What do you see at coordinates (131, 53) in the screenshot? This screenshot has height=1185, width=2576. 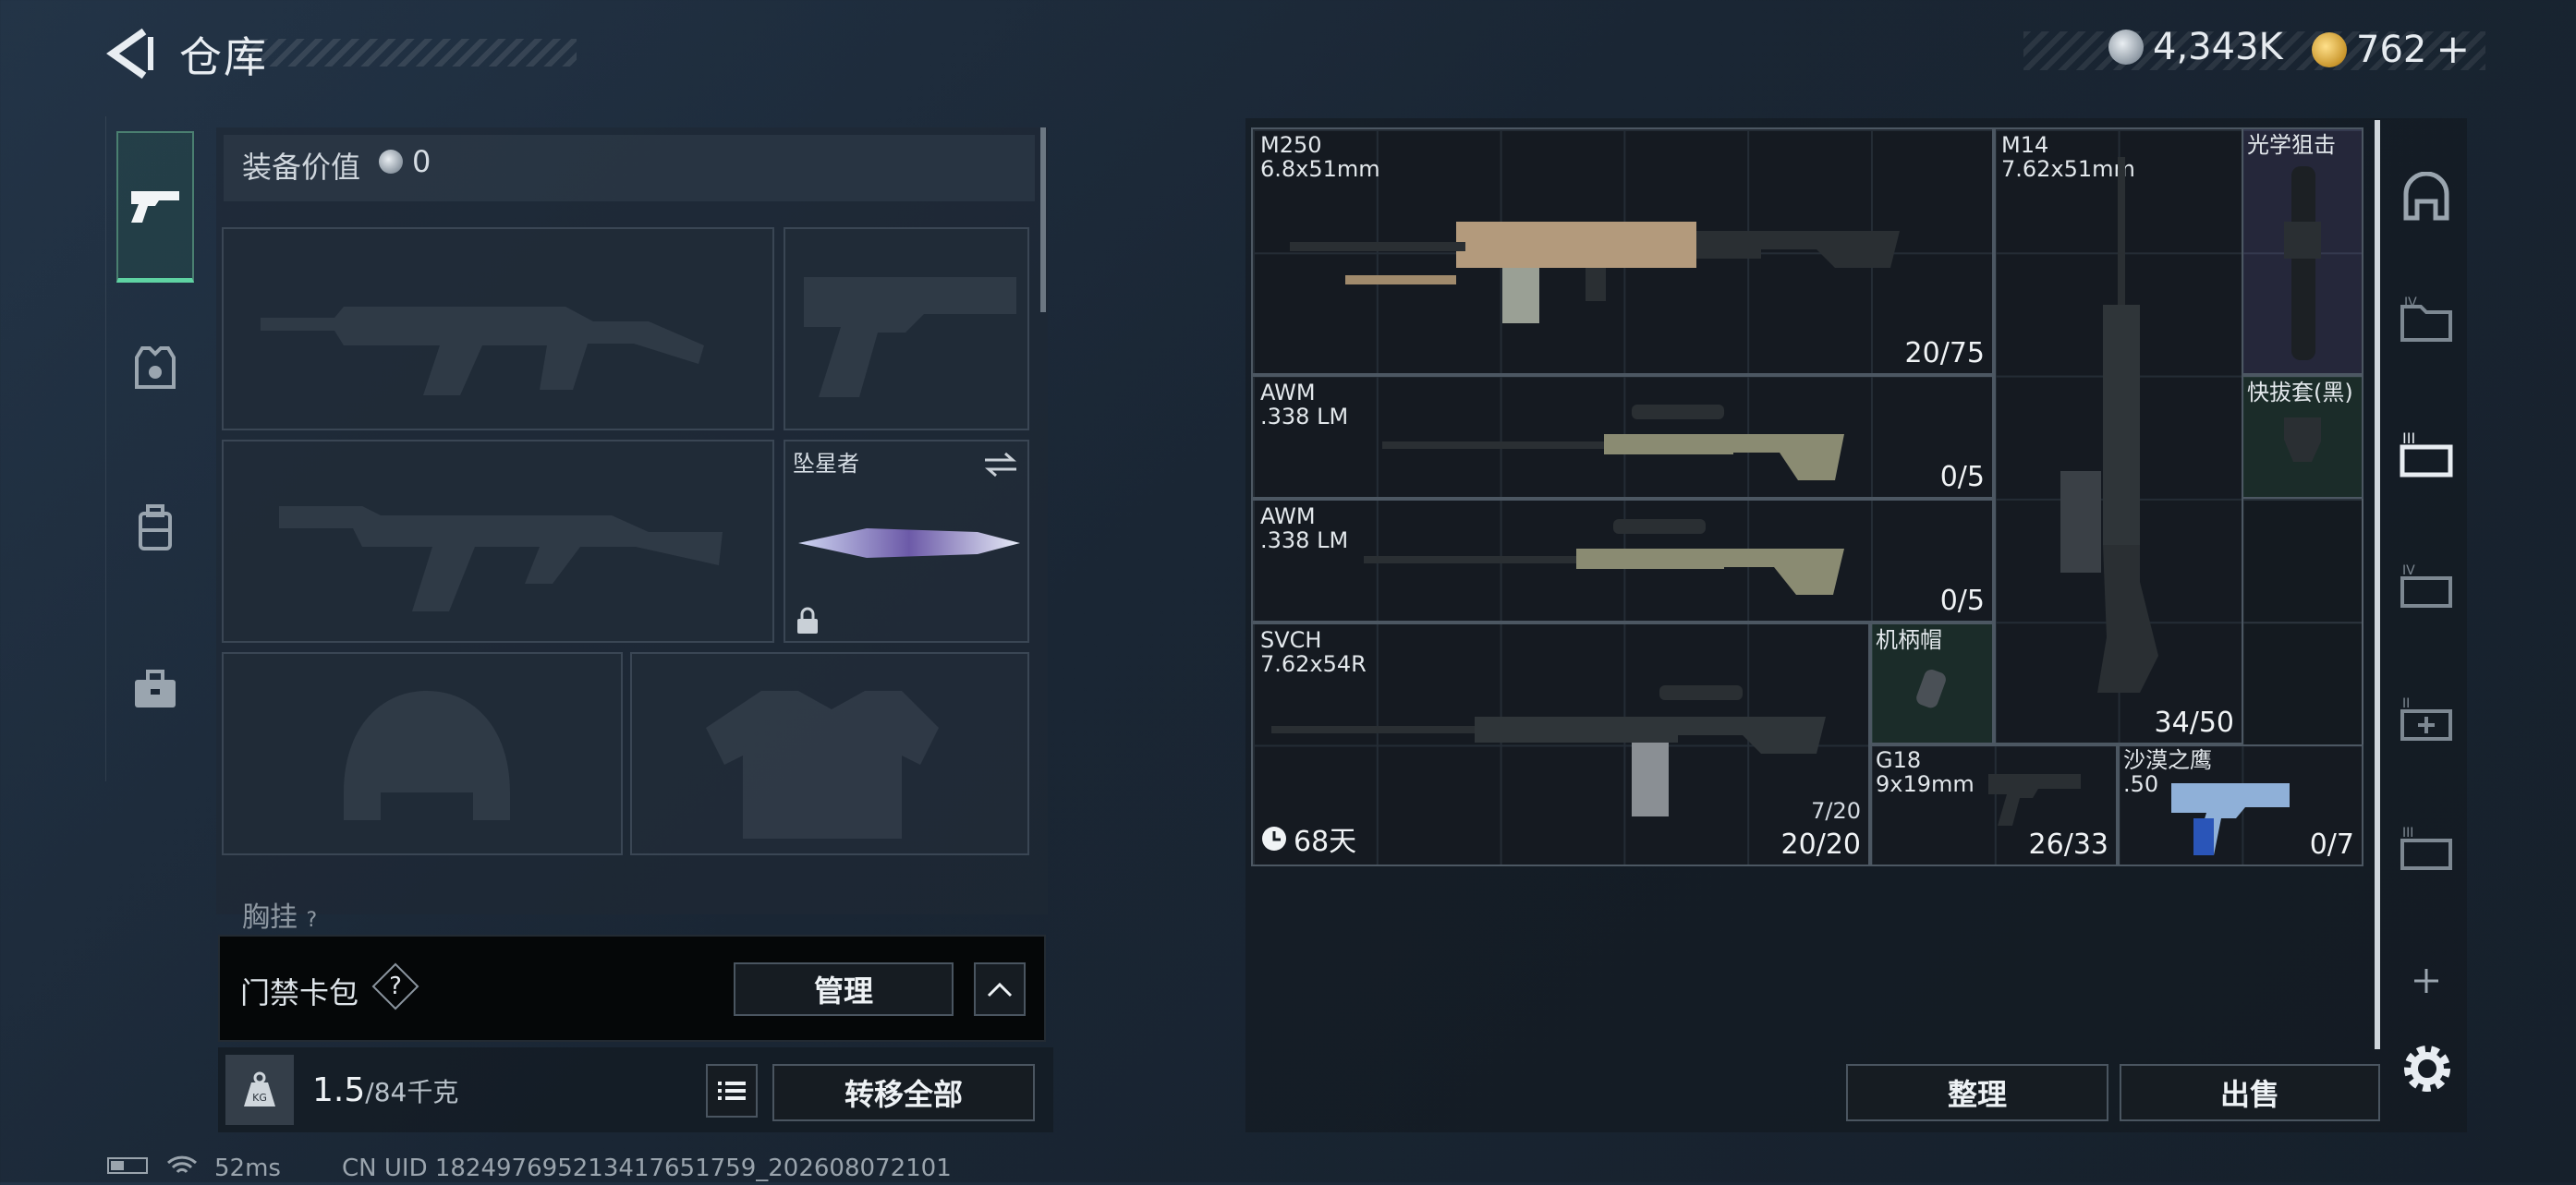 I see `back-arrow-icon` at bounding box center [131, 53].